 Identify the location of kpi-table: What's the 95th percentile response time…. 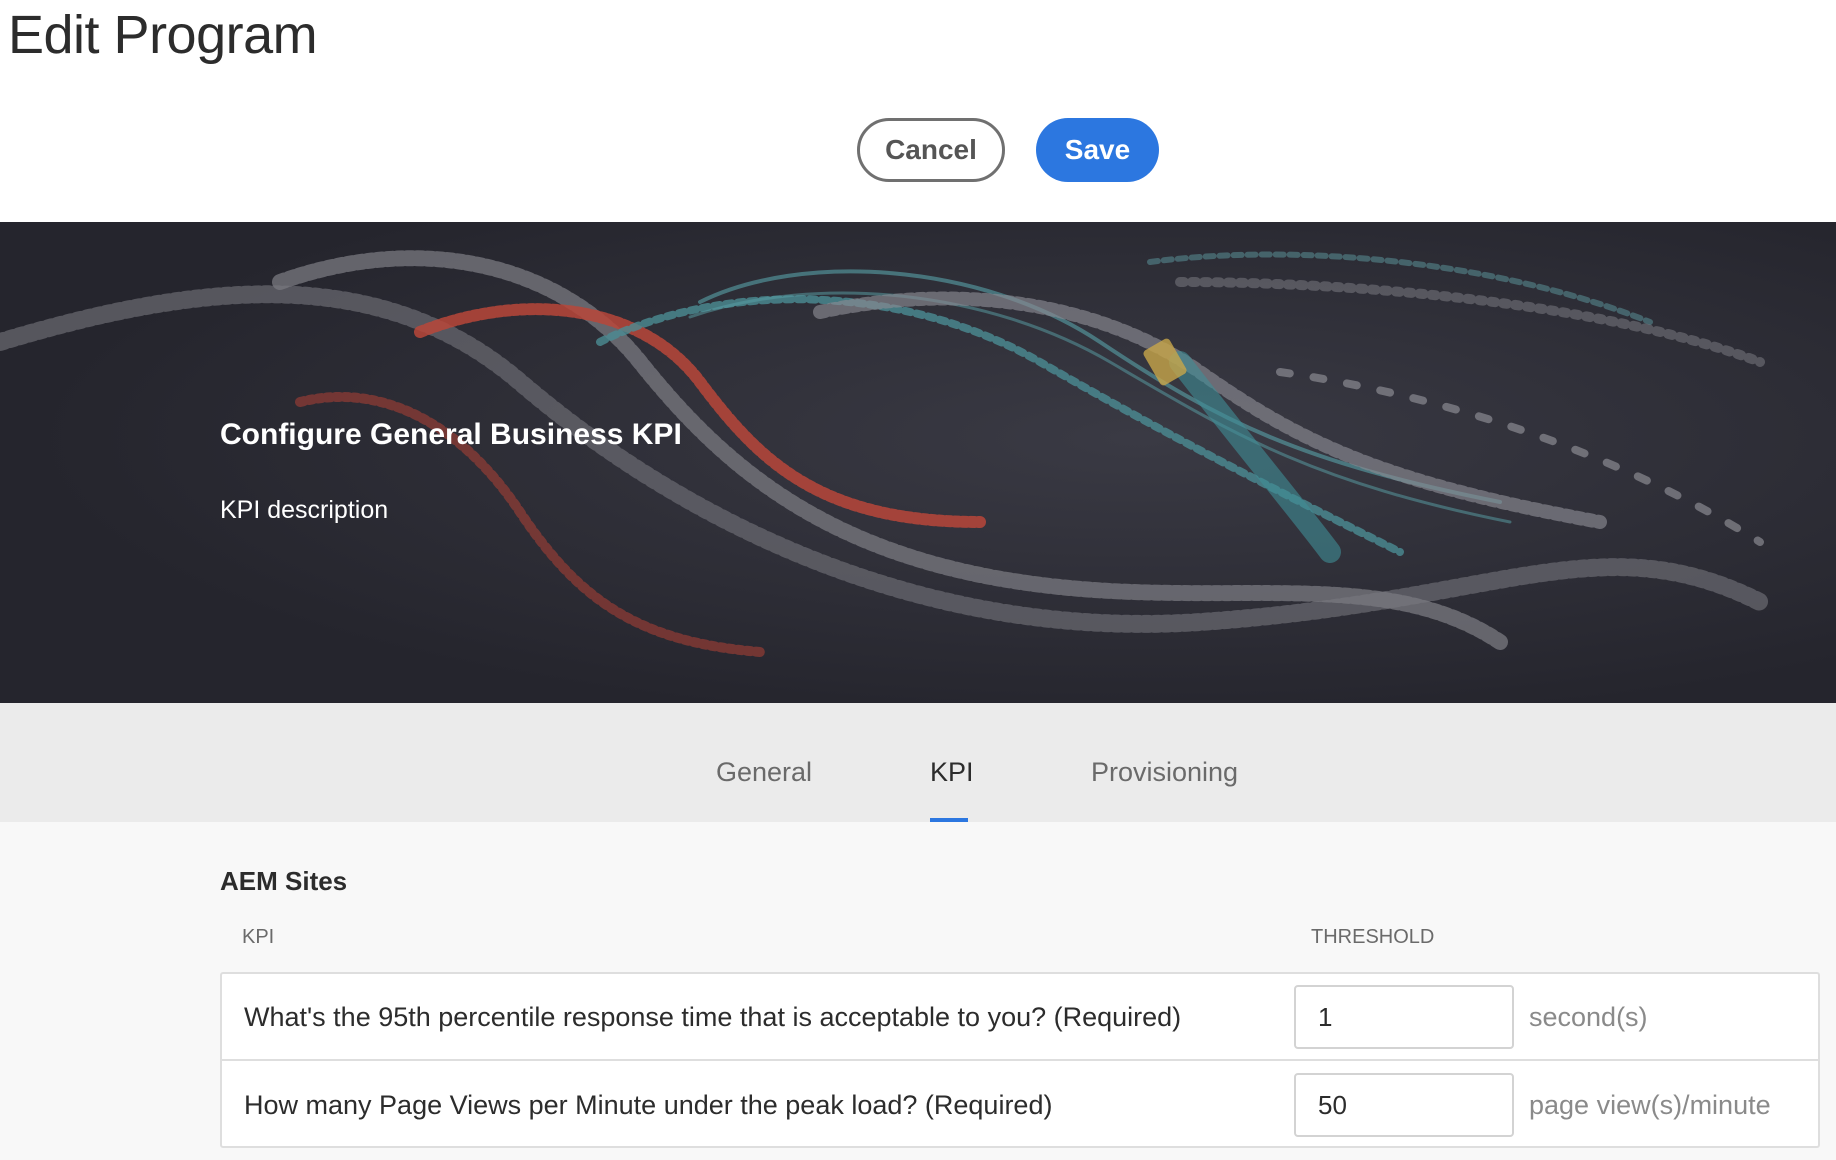
(1020, 1060).